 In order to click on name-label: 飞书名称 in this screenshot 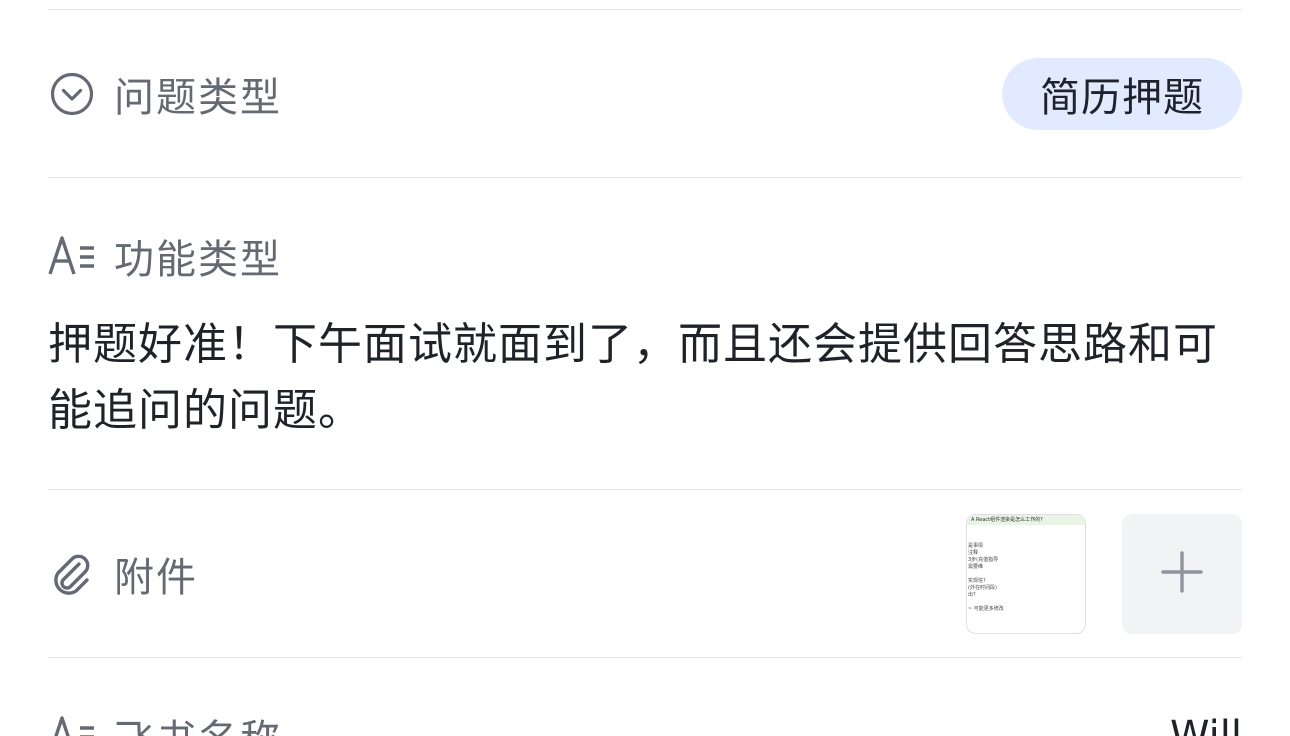, I will do `click(198, 721)`.